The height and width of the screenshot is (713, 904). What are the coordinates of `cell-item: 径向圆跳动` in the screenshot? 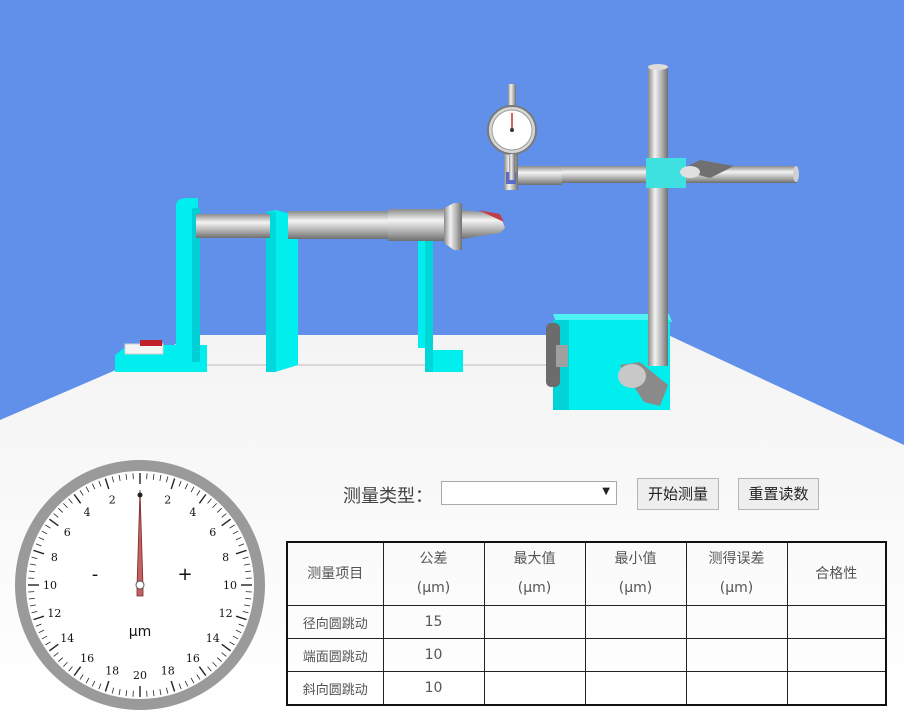 It's located at (335, 622).